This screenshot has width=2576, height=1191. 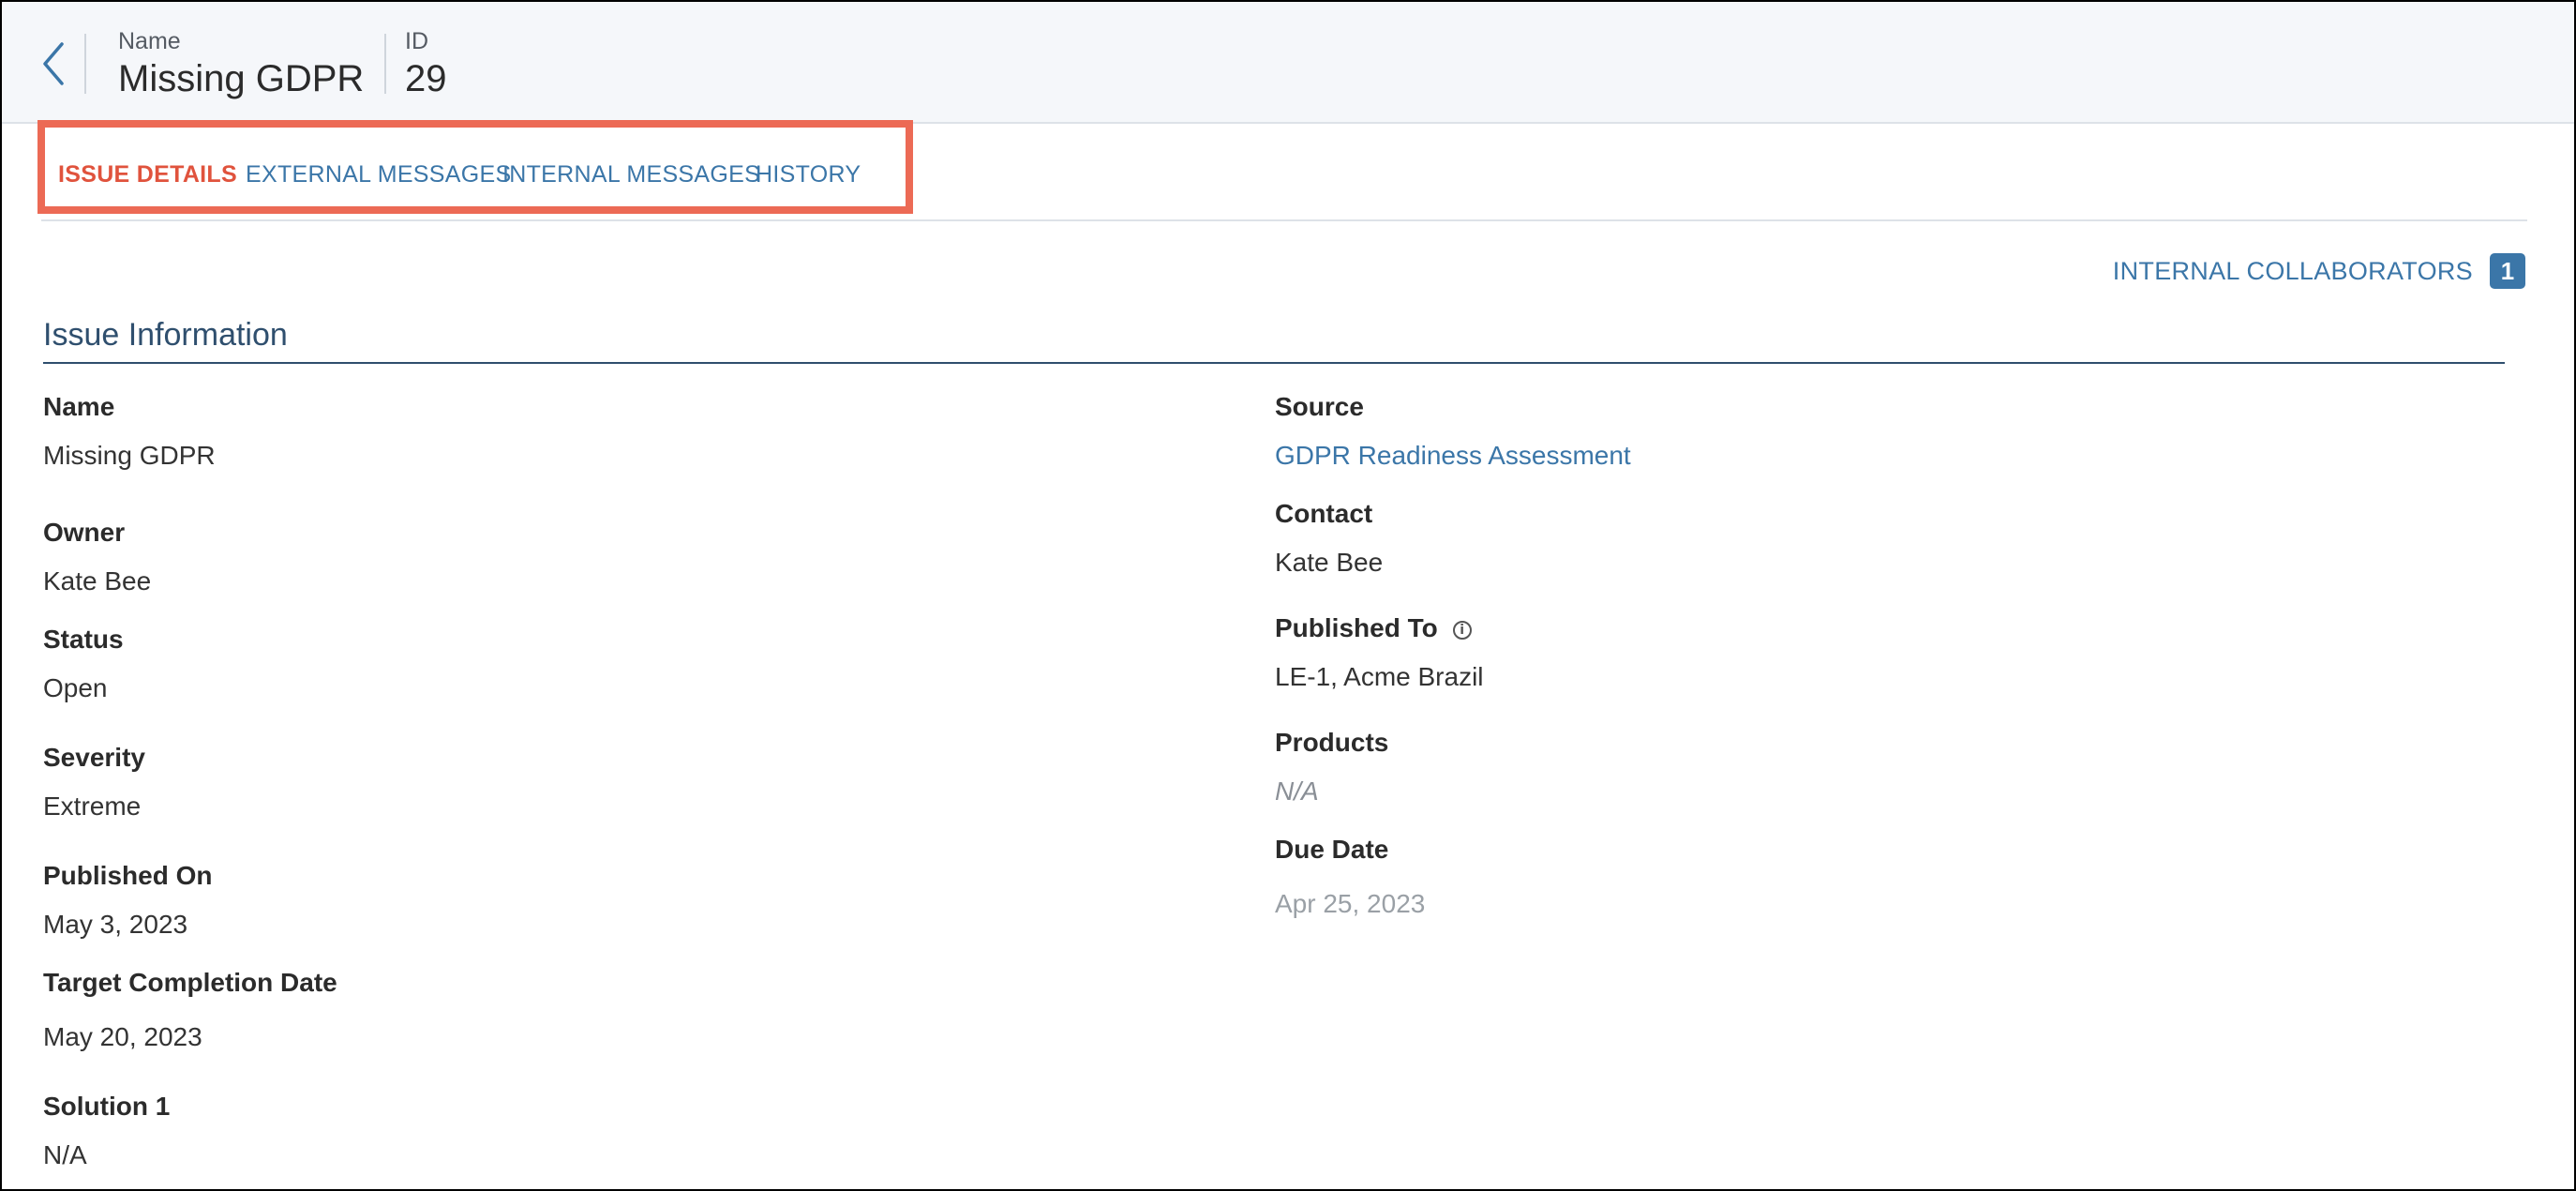 I want to click on header-name-value: Missing GDPR, so click(x=241, y=78).